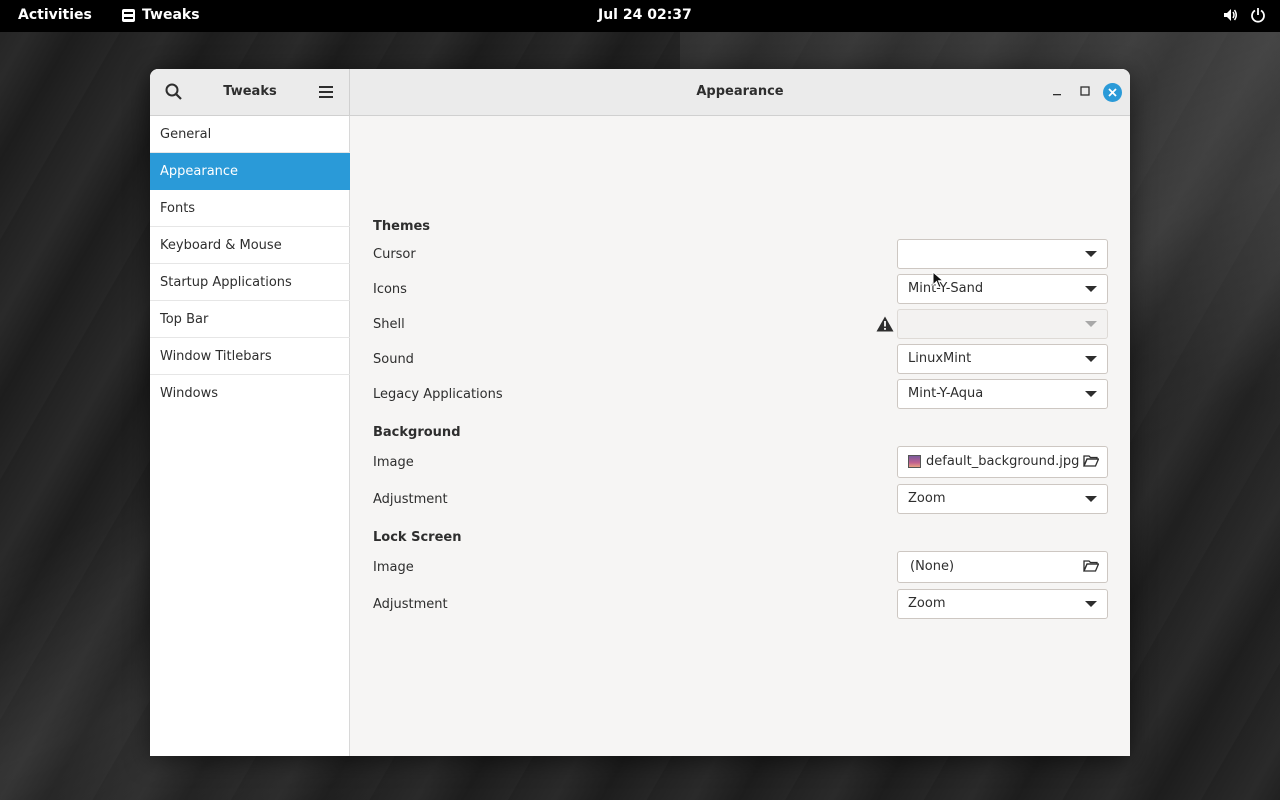 The height and width of the screenshot is (800, 1280). I want to click on themes-heading: Themes, so click(402, 226).